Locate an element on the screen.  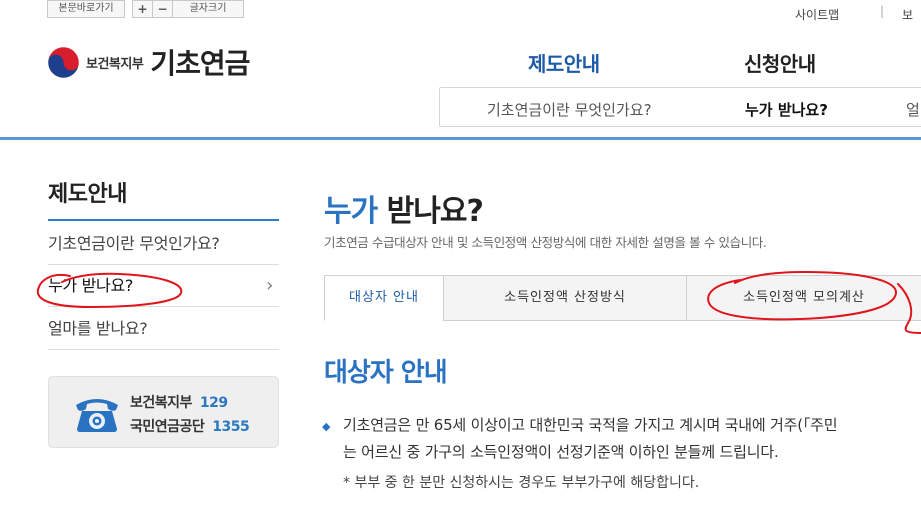
submenu-item-partial: 얼 is located at coordinates (913, 109).